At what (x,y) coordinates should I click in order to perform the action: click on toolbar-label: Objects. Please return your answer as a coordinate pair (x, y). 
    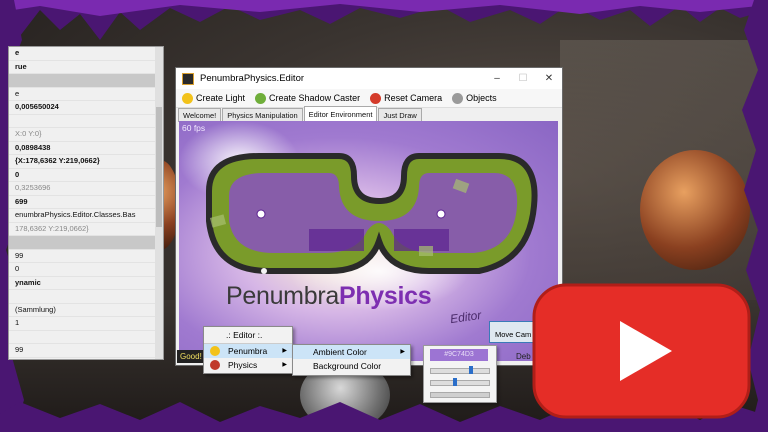
    Looking at the image, I should click on (481, 98).